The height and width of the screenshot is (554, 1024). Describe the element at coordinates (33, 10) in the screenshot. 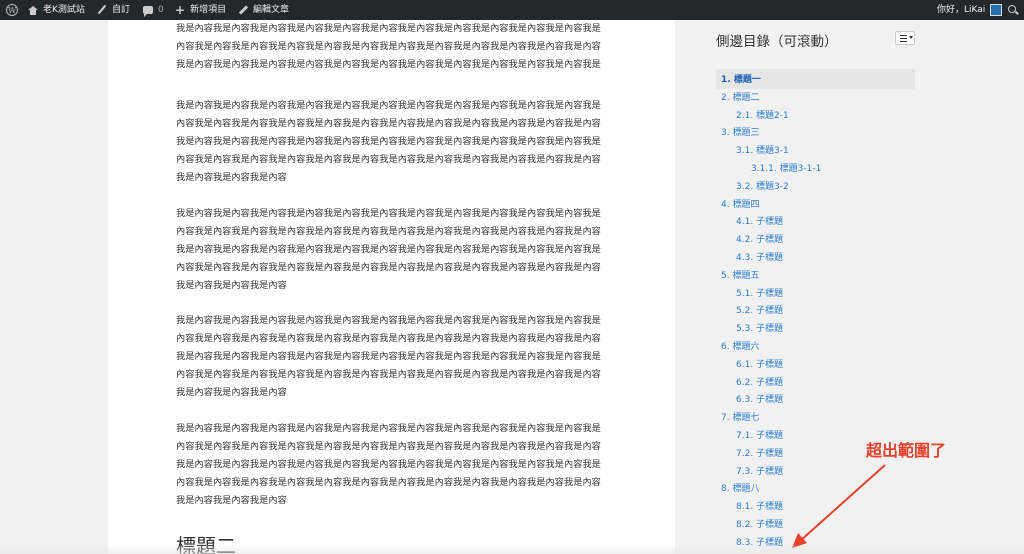

I see `home-icon` at that location.